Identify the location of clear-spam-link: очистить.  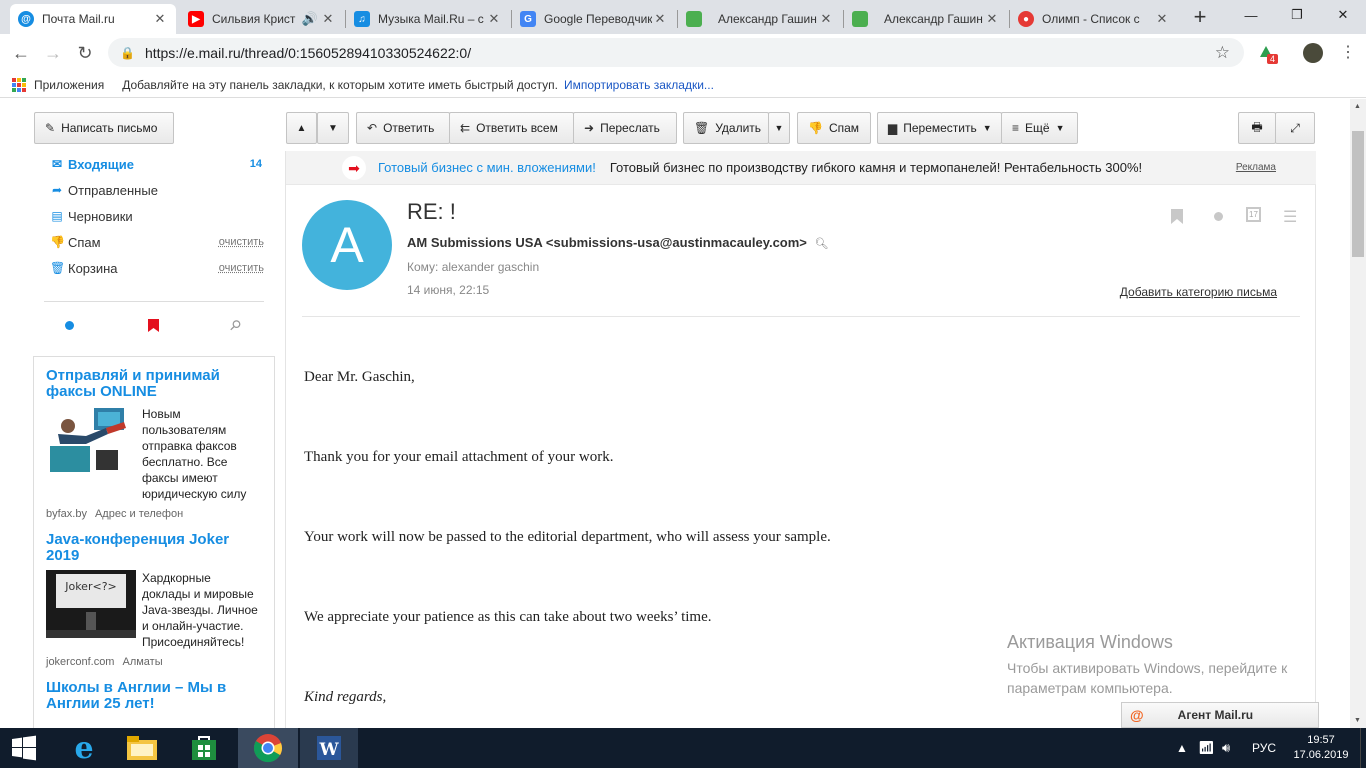
(241, 242).